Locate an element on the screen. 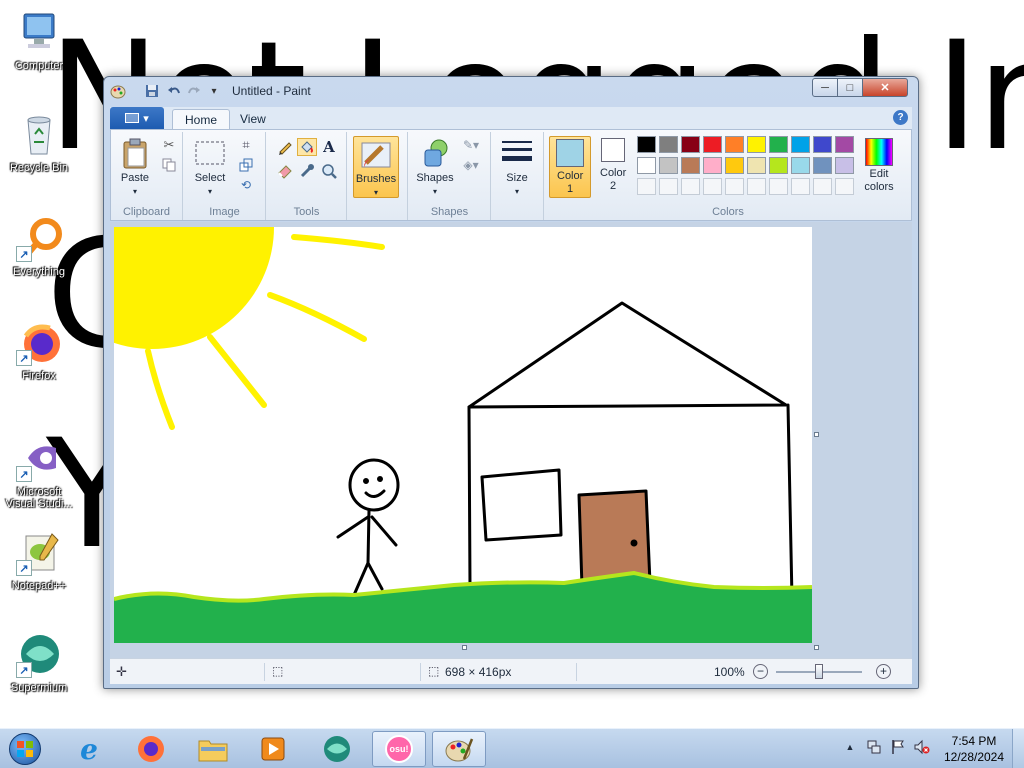 The image size is (1024, 768). shapes-button: Shapes ▾ is located at coordinates (435, 168).